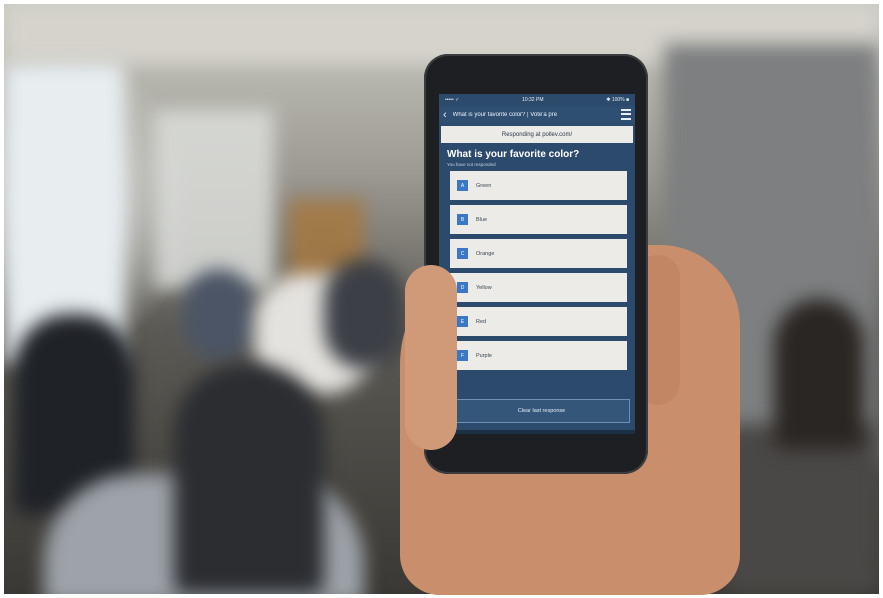 The width and height of the screenshot is (883, 598). Describe the element at coordinates (819, 374) in the screenshot. I see `seated-person` at that location.